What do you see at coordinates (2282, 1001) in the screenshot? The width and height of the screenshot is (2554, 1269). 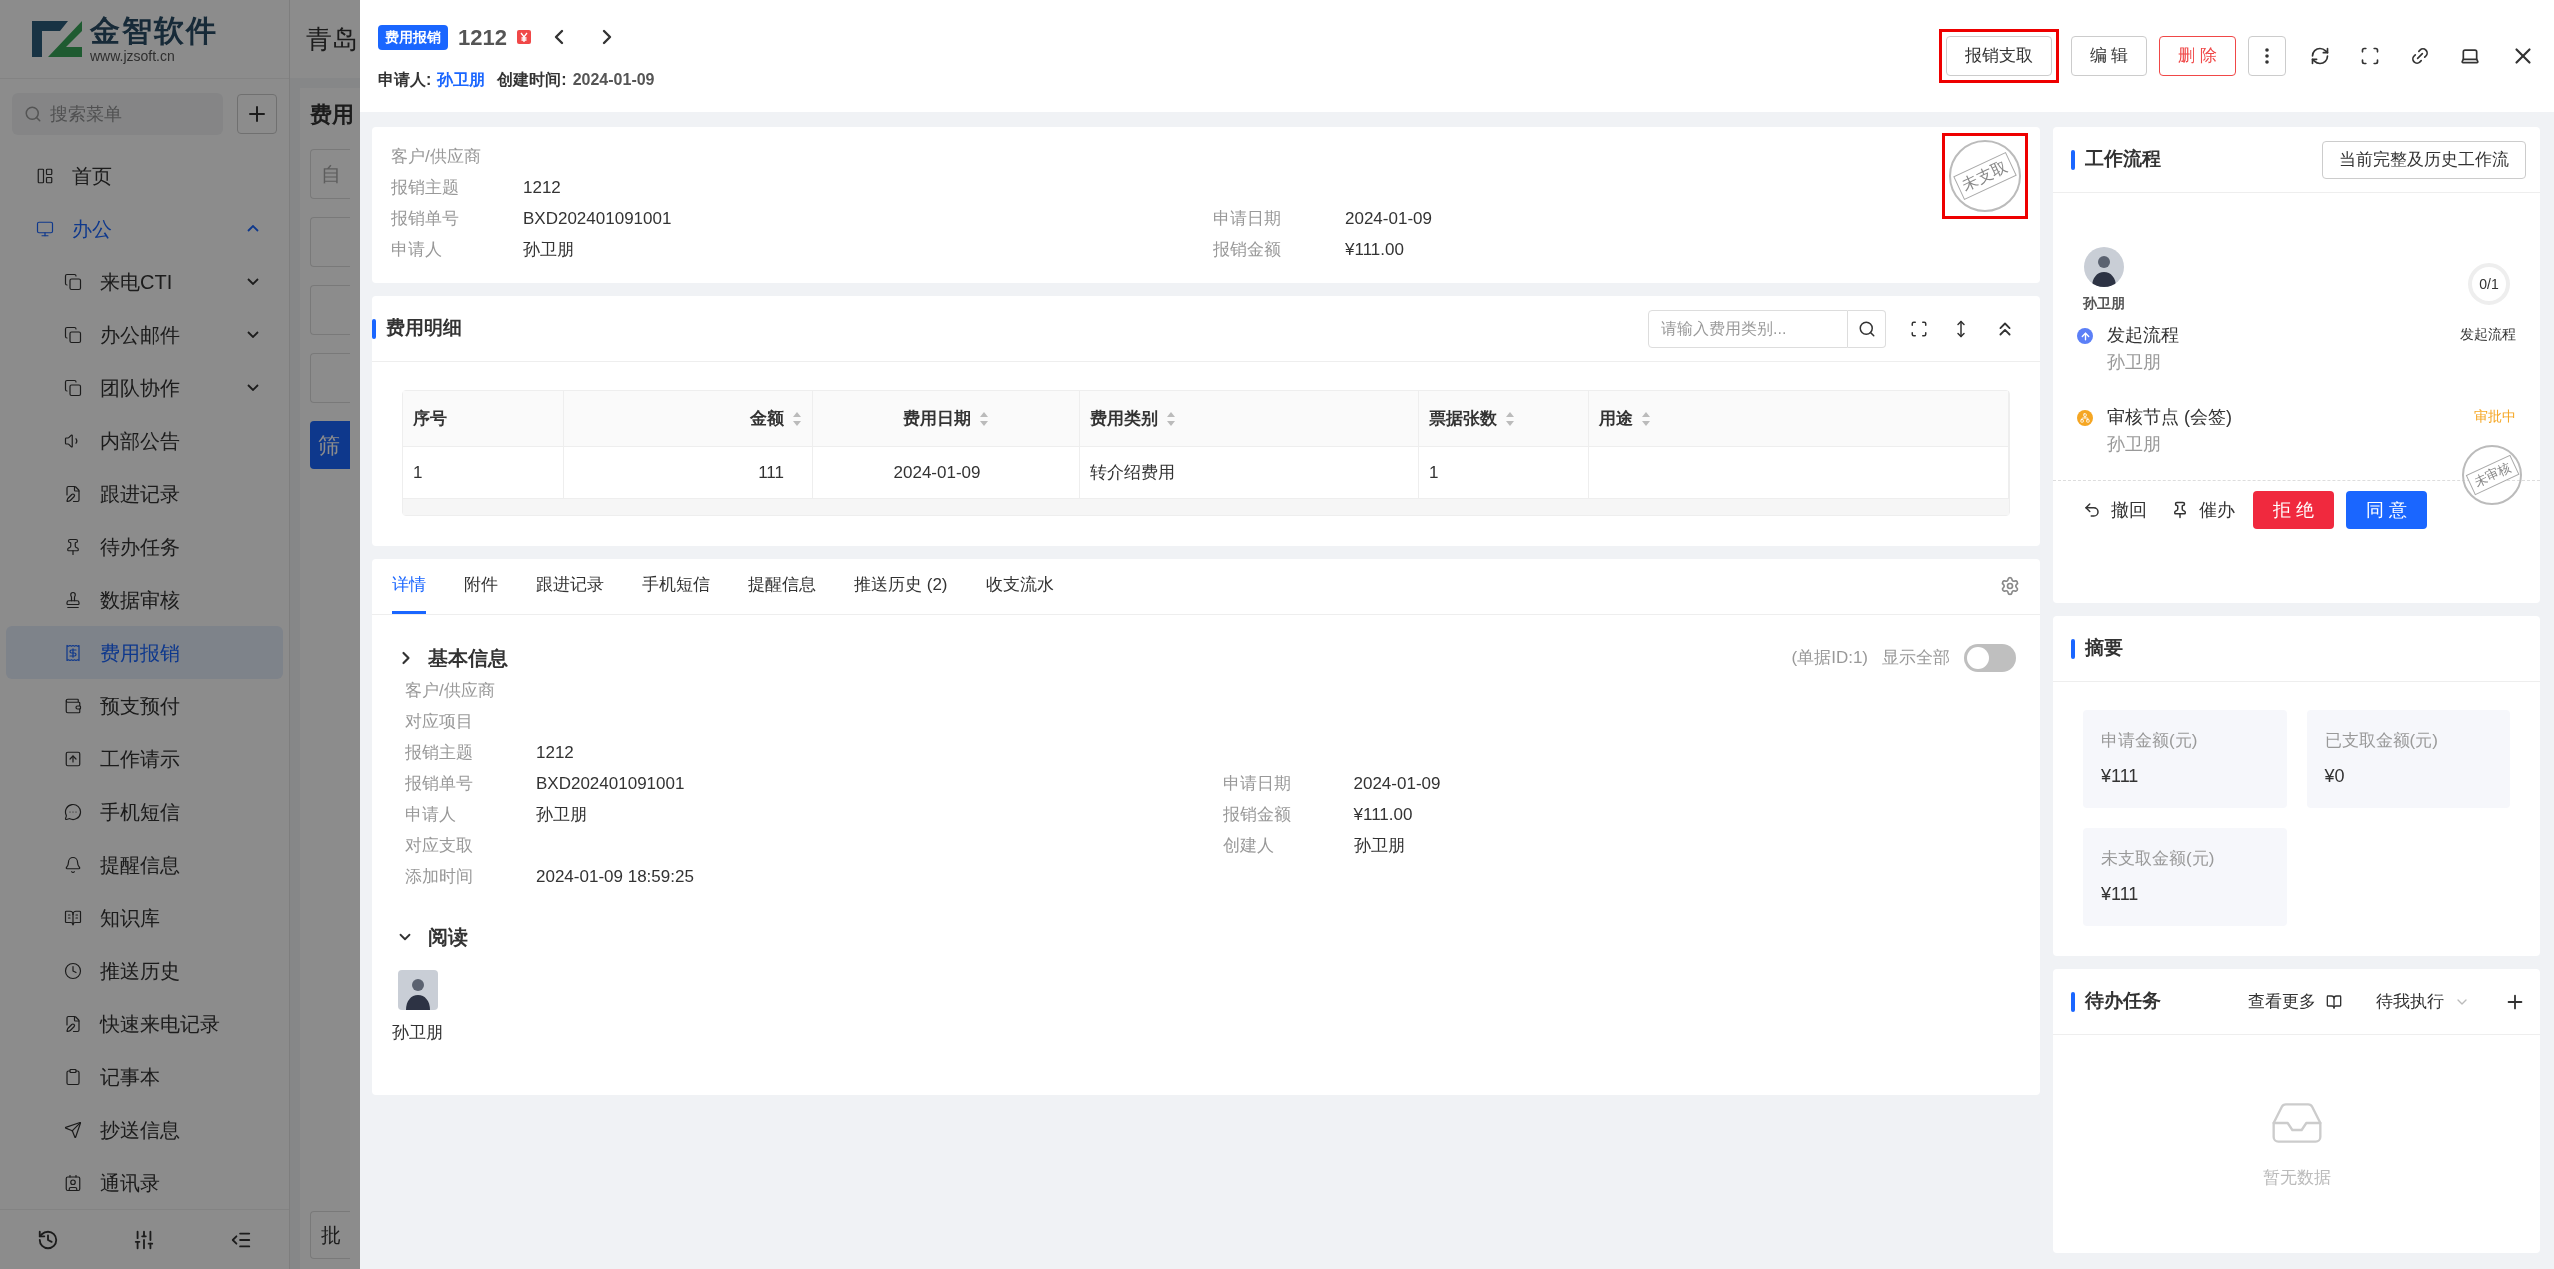 I see `view-more-link: 查看更多` at bounding box center [2282, 1001].